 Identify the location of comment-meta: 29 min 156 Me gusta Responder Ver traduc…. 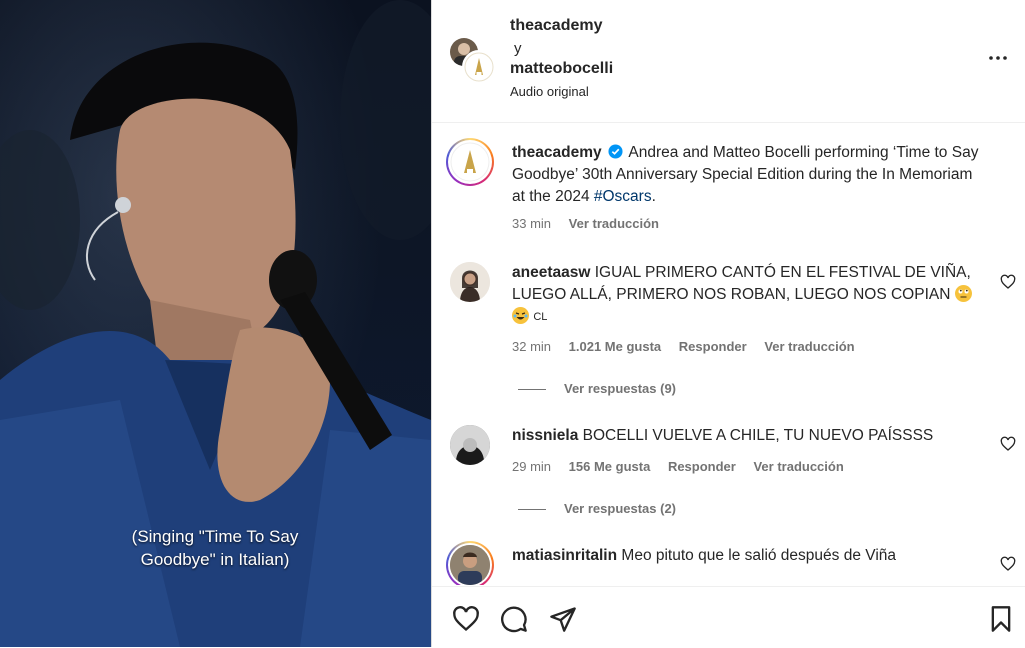
(685, 466).